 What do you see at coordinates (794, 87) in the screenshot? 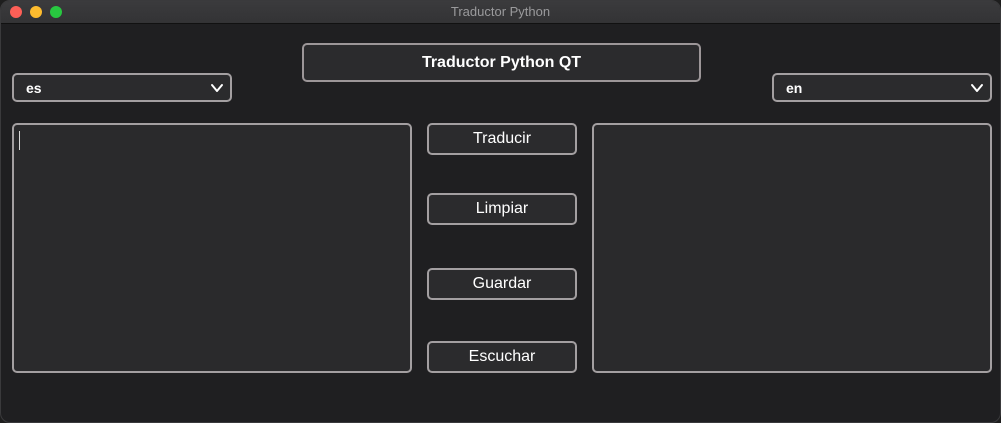
I see `target-language-value: en` at bounding box center [794, 87].